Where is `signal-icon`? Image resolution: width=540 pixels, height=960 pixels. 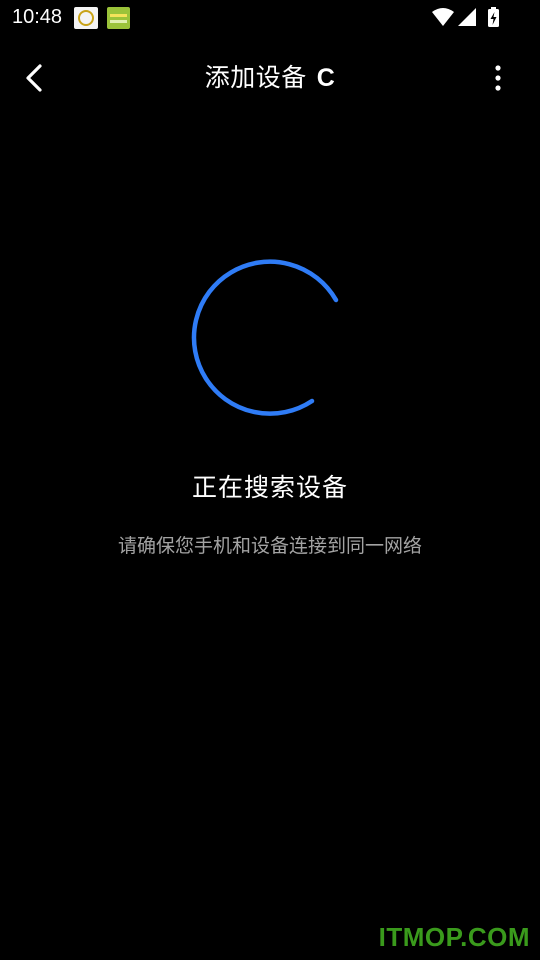 signal-icon is located at coordinates (467, 17).